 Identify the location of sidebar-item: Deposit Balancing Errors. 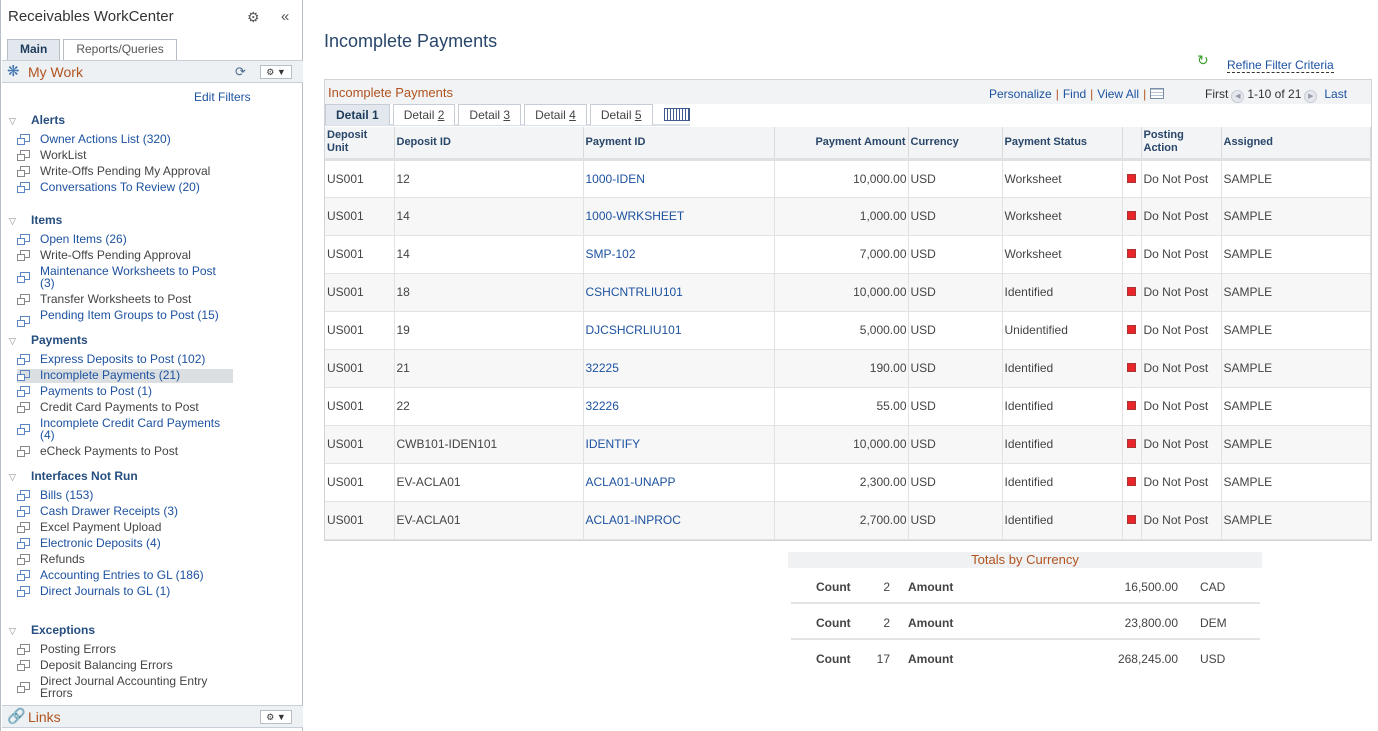
(125, 666).